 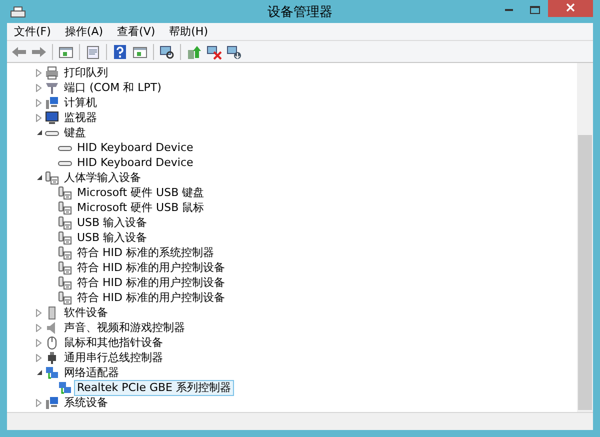 What do you see at coordinates (145, 252) in the screenshot?
I see `tree-item: 符合 HID 标准的系统控制器` at bounding box center [145, 252].